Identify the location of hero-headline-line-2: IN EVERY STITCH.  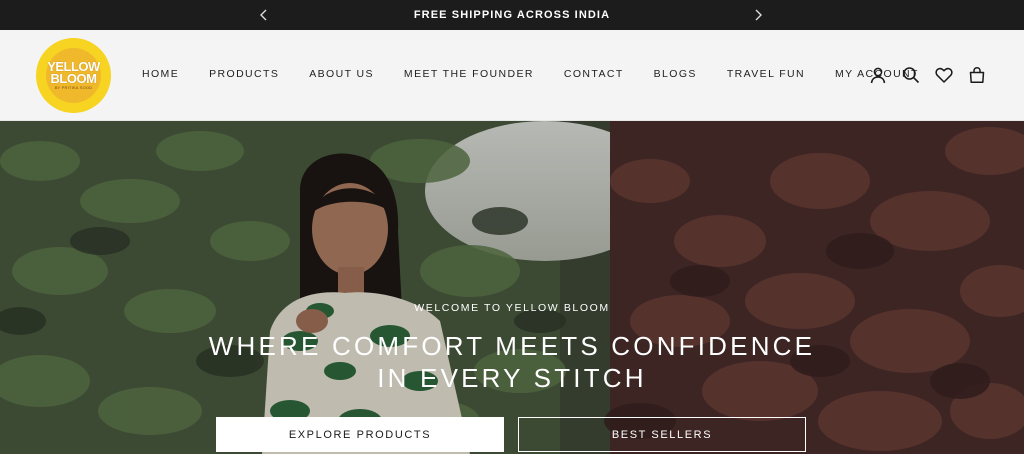
(512, 378).